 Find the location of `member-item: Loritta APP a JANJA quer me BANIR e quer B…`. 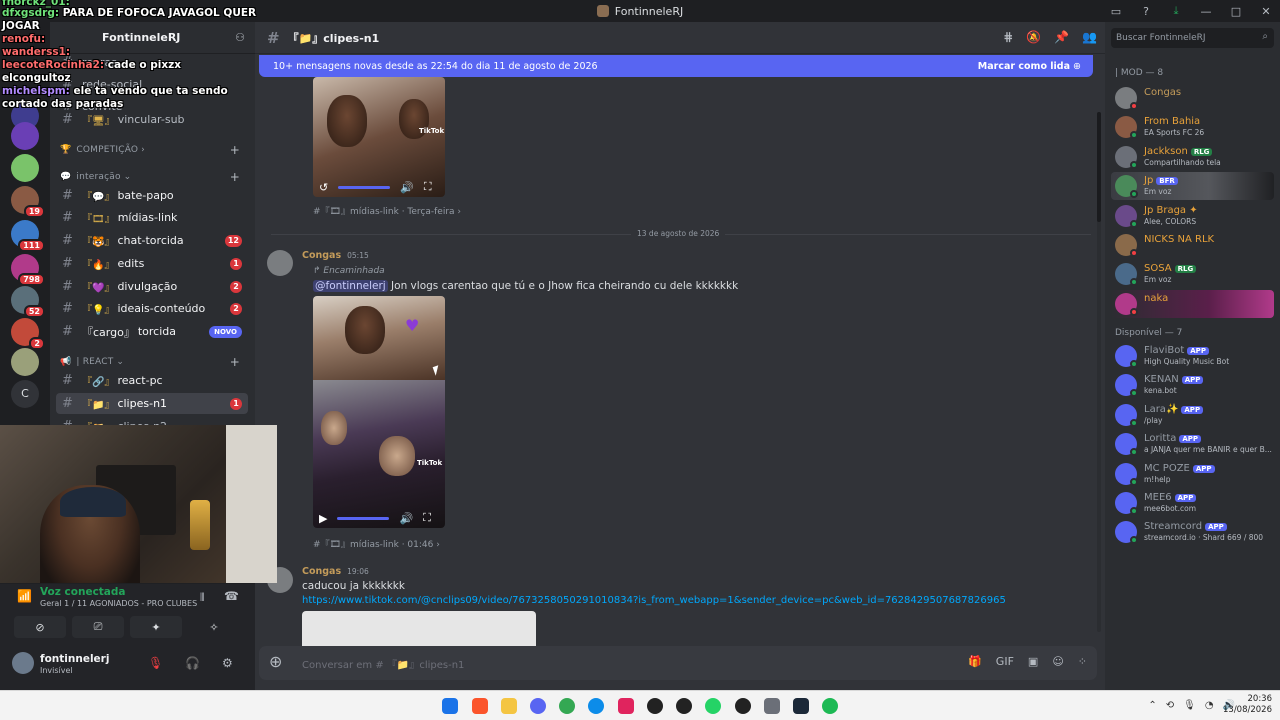

member-item: Loritta APP a JANJA quer me BANIR e quer B… is located at coordinates (1192, 444).